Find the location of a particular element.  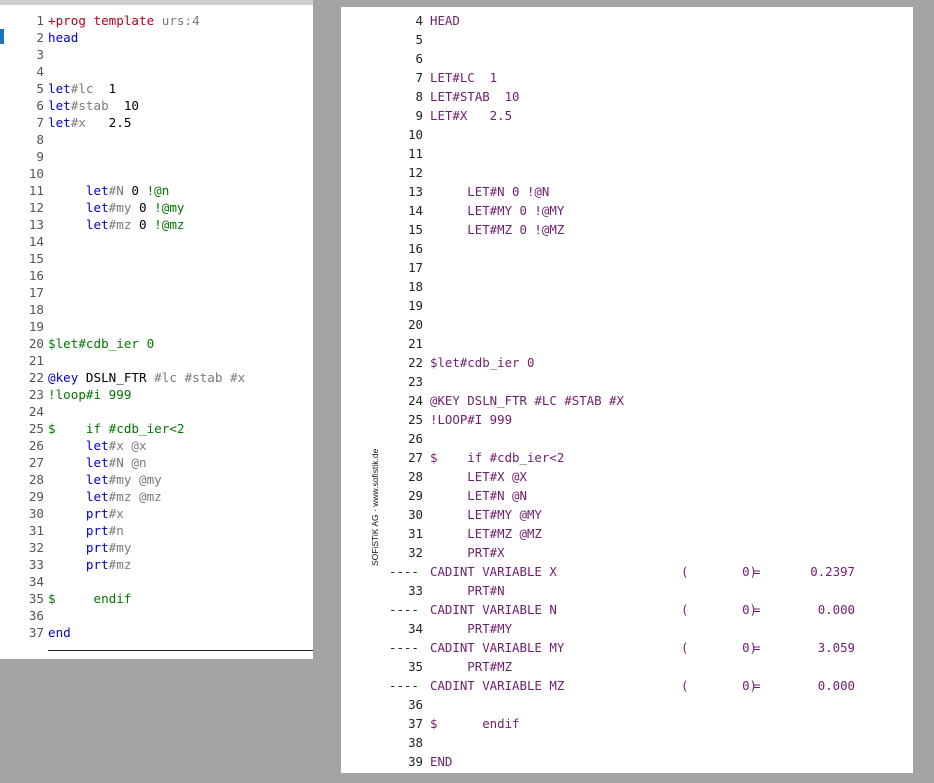

line-number: 2 is located at coordinates (40, 37).